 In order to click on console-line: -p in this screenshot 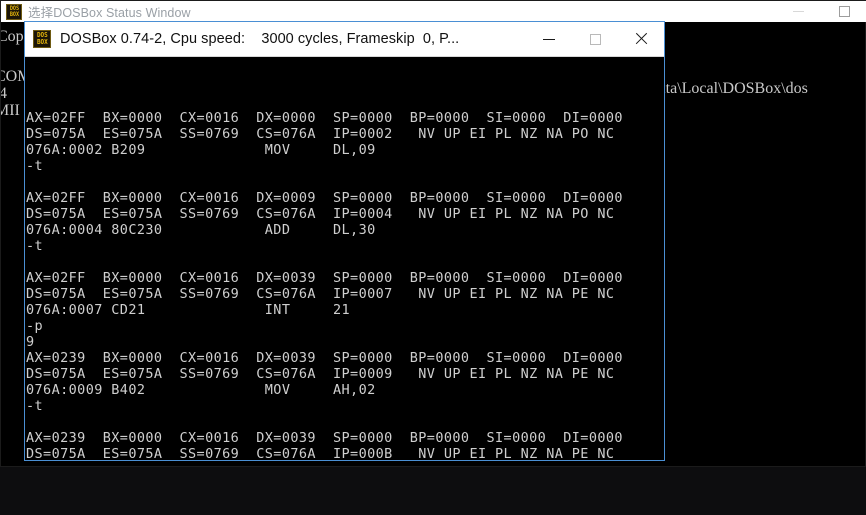, I will do `click(35, 326)`.